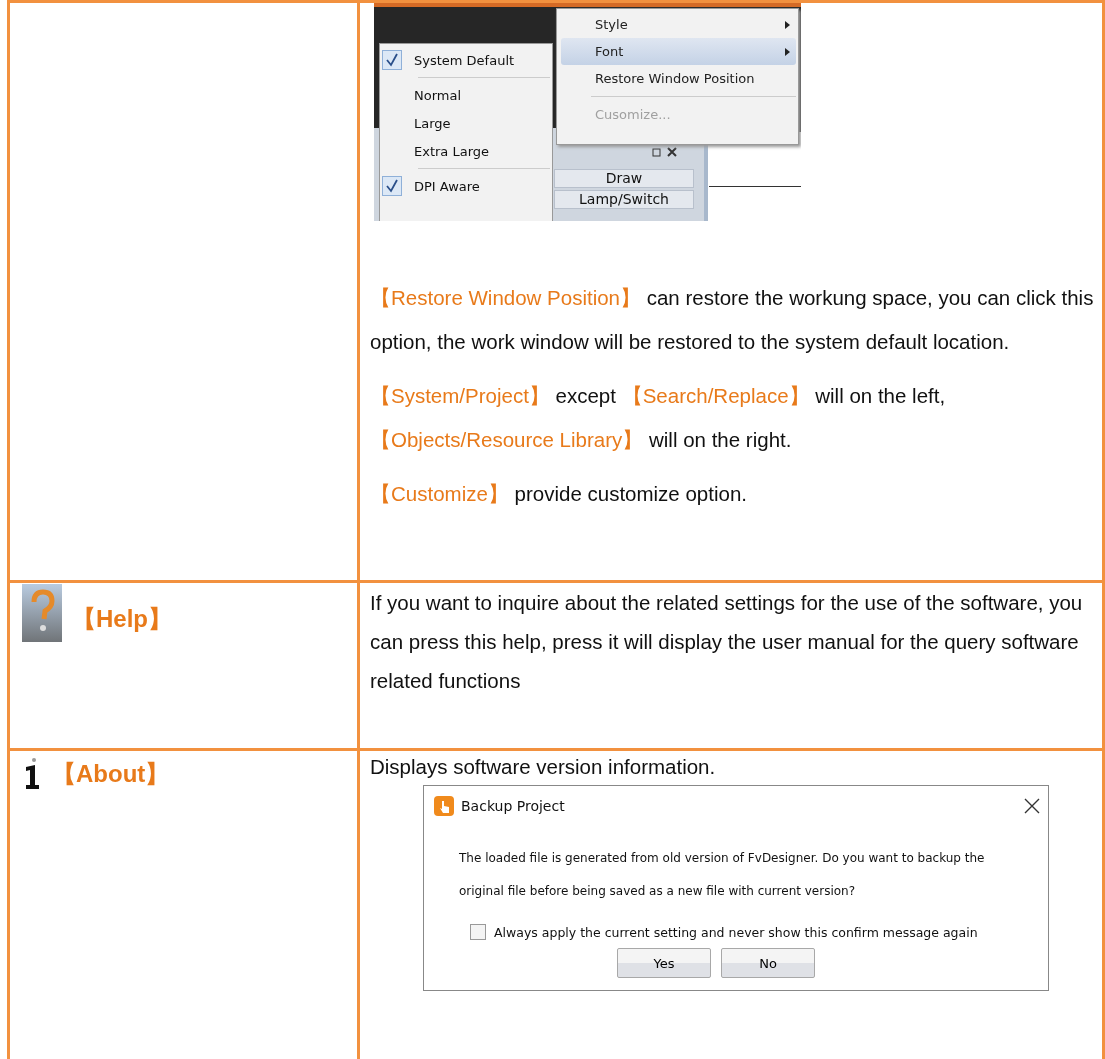 The image size is (1105, 1059). I want to click on description-text: If you want to inquire about the related settings for the use of the software, you can press this help, press it will display the user manual for the query software related functions, so click(727, 642).